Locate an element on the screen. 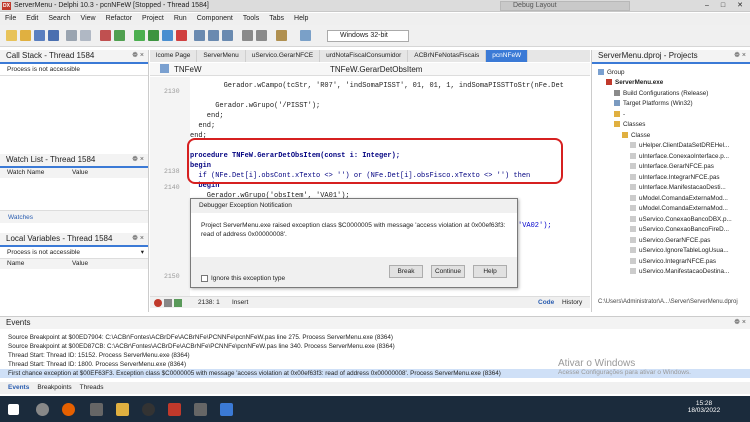 This screenshot has height=422, width=750. compile-icon is located at coordinates (261, 35).